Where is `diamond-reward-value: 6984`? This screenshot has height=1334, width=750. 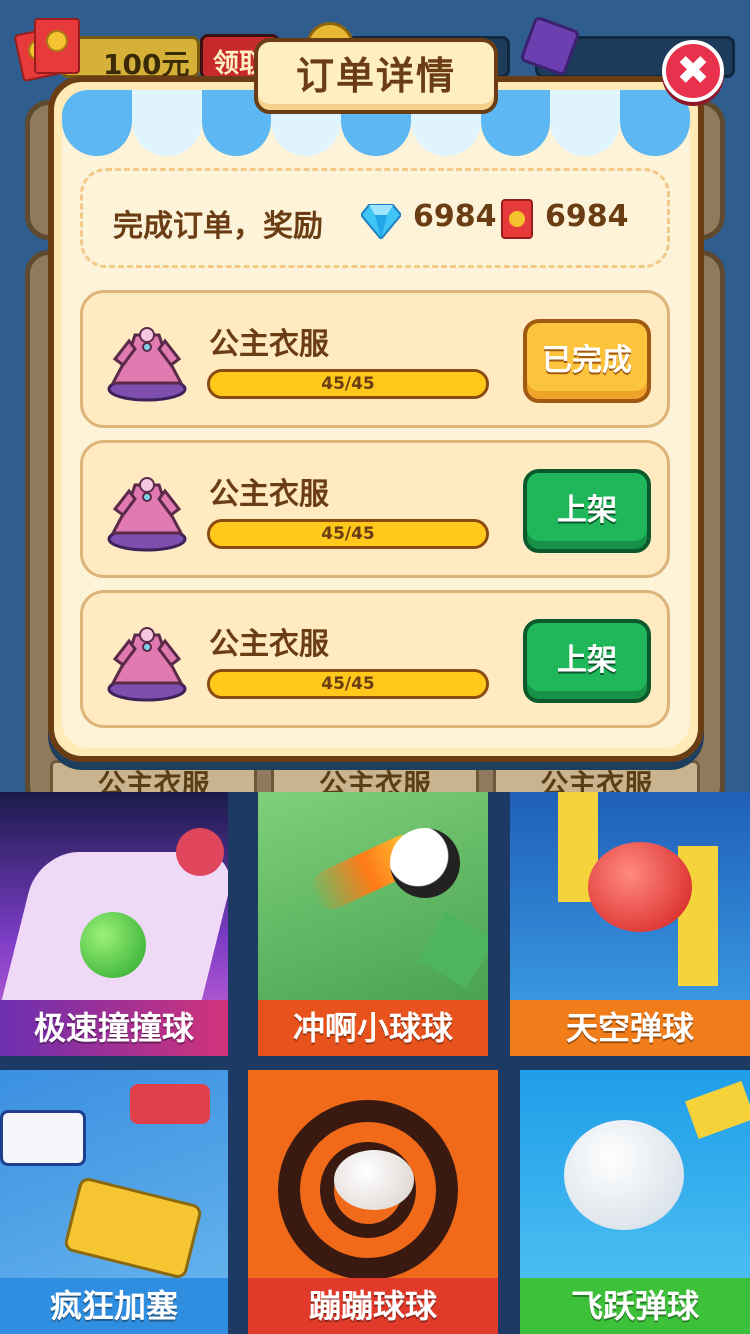 diamond-reward-value: 6984 is located at coordinates (455, 216).